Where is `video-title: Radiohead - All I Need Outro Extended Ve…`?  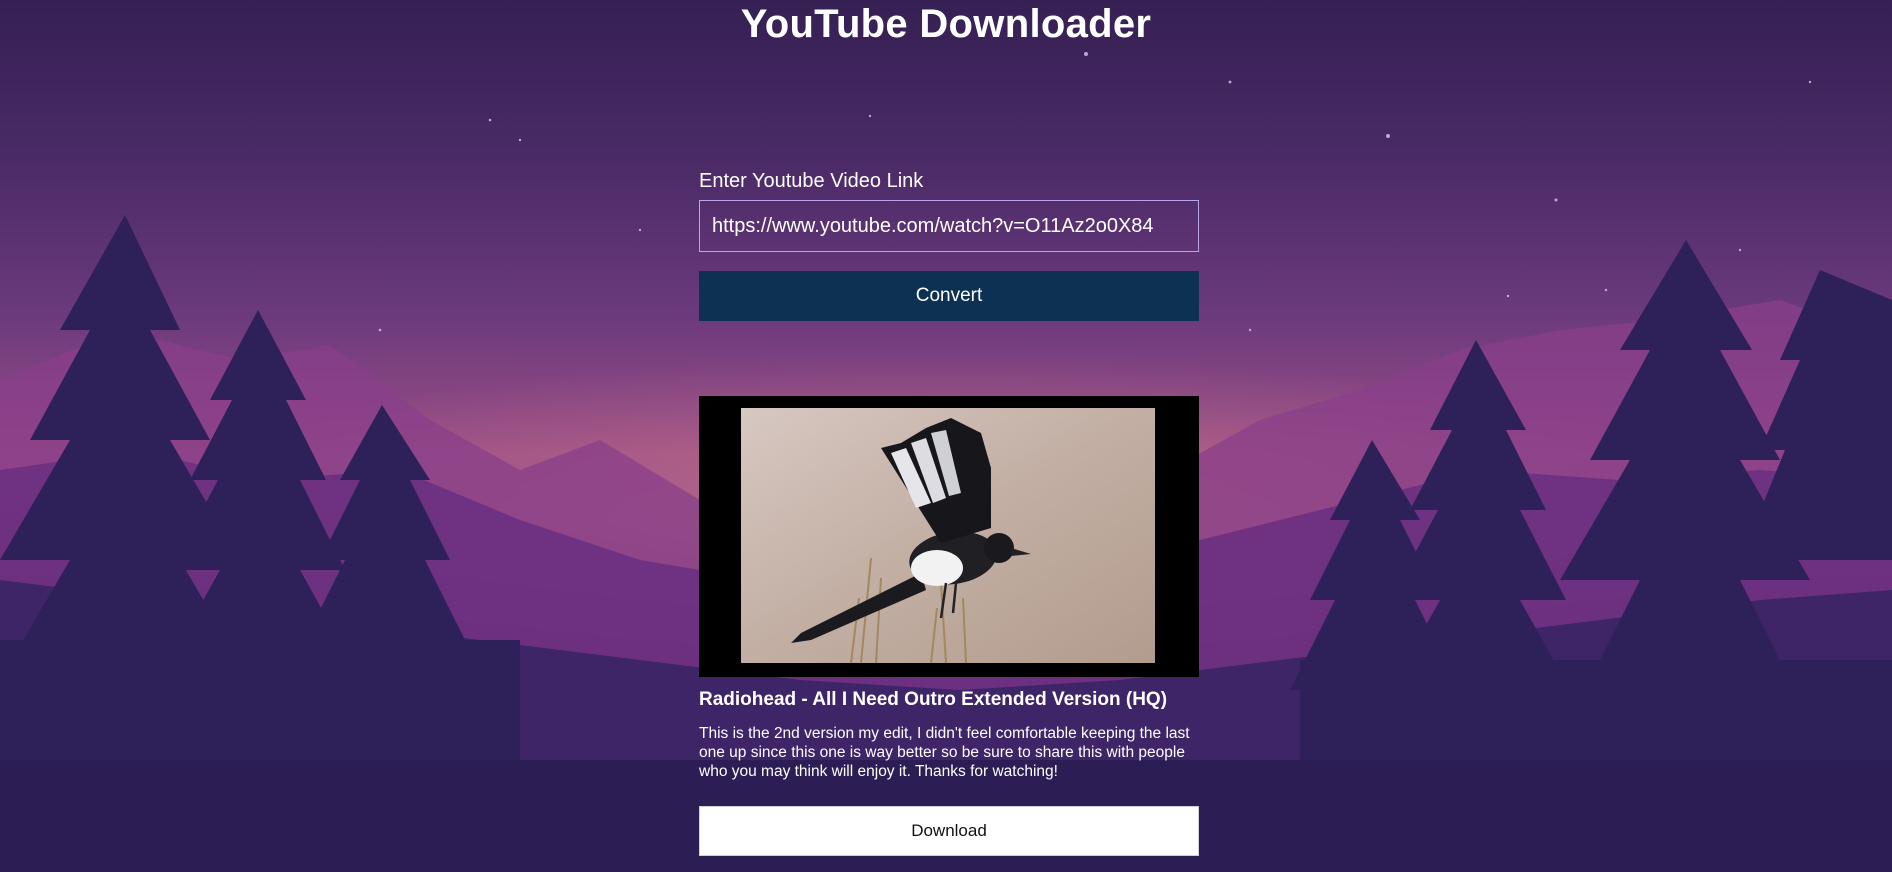
video-title: Radiohead - All I Need Outro Extended Ve… is located at coordinates (933, 699).